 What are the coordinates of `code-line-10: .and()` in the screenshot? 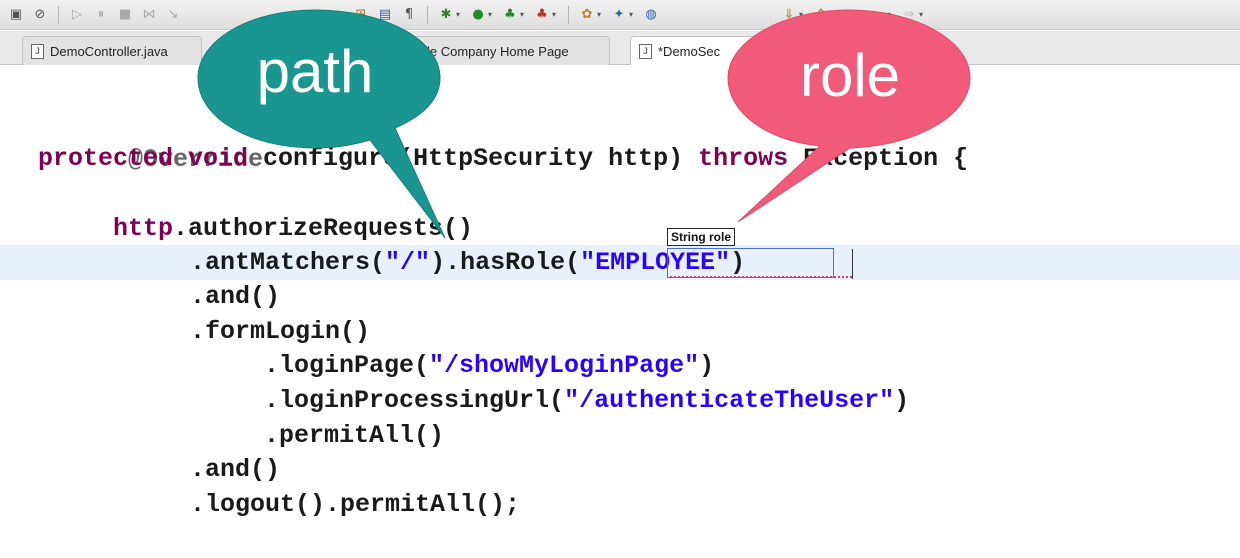 It's located at (235, 470).